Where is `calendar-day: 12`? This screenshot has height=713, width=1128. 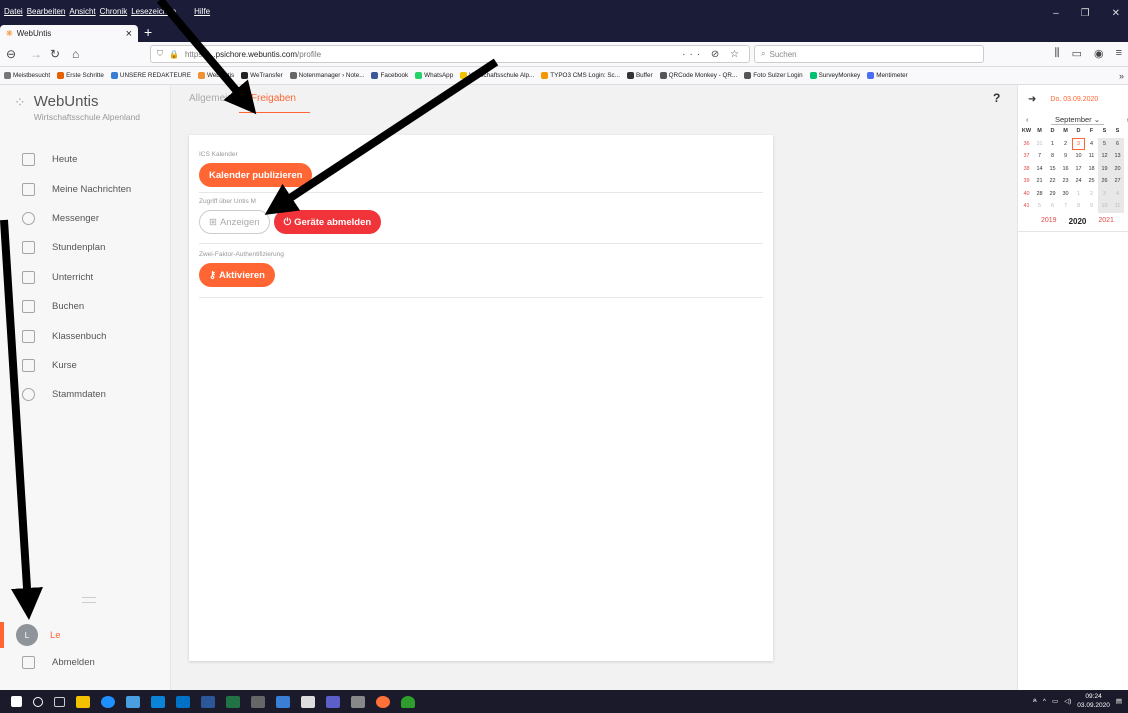
calendar-day: 12 is located at coordinates (1104, 156).